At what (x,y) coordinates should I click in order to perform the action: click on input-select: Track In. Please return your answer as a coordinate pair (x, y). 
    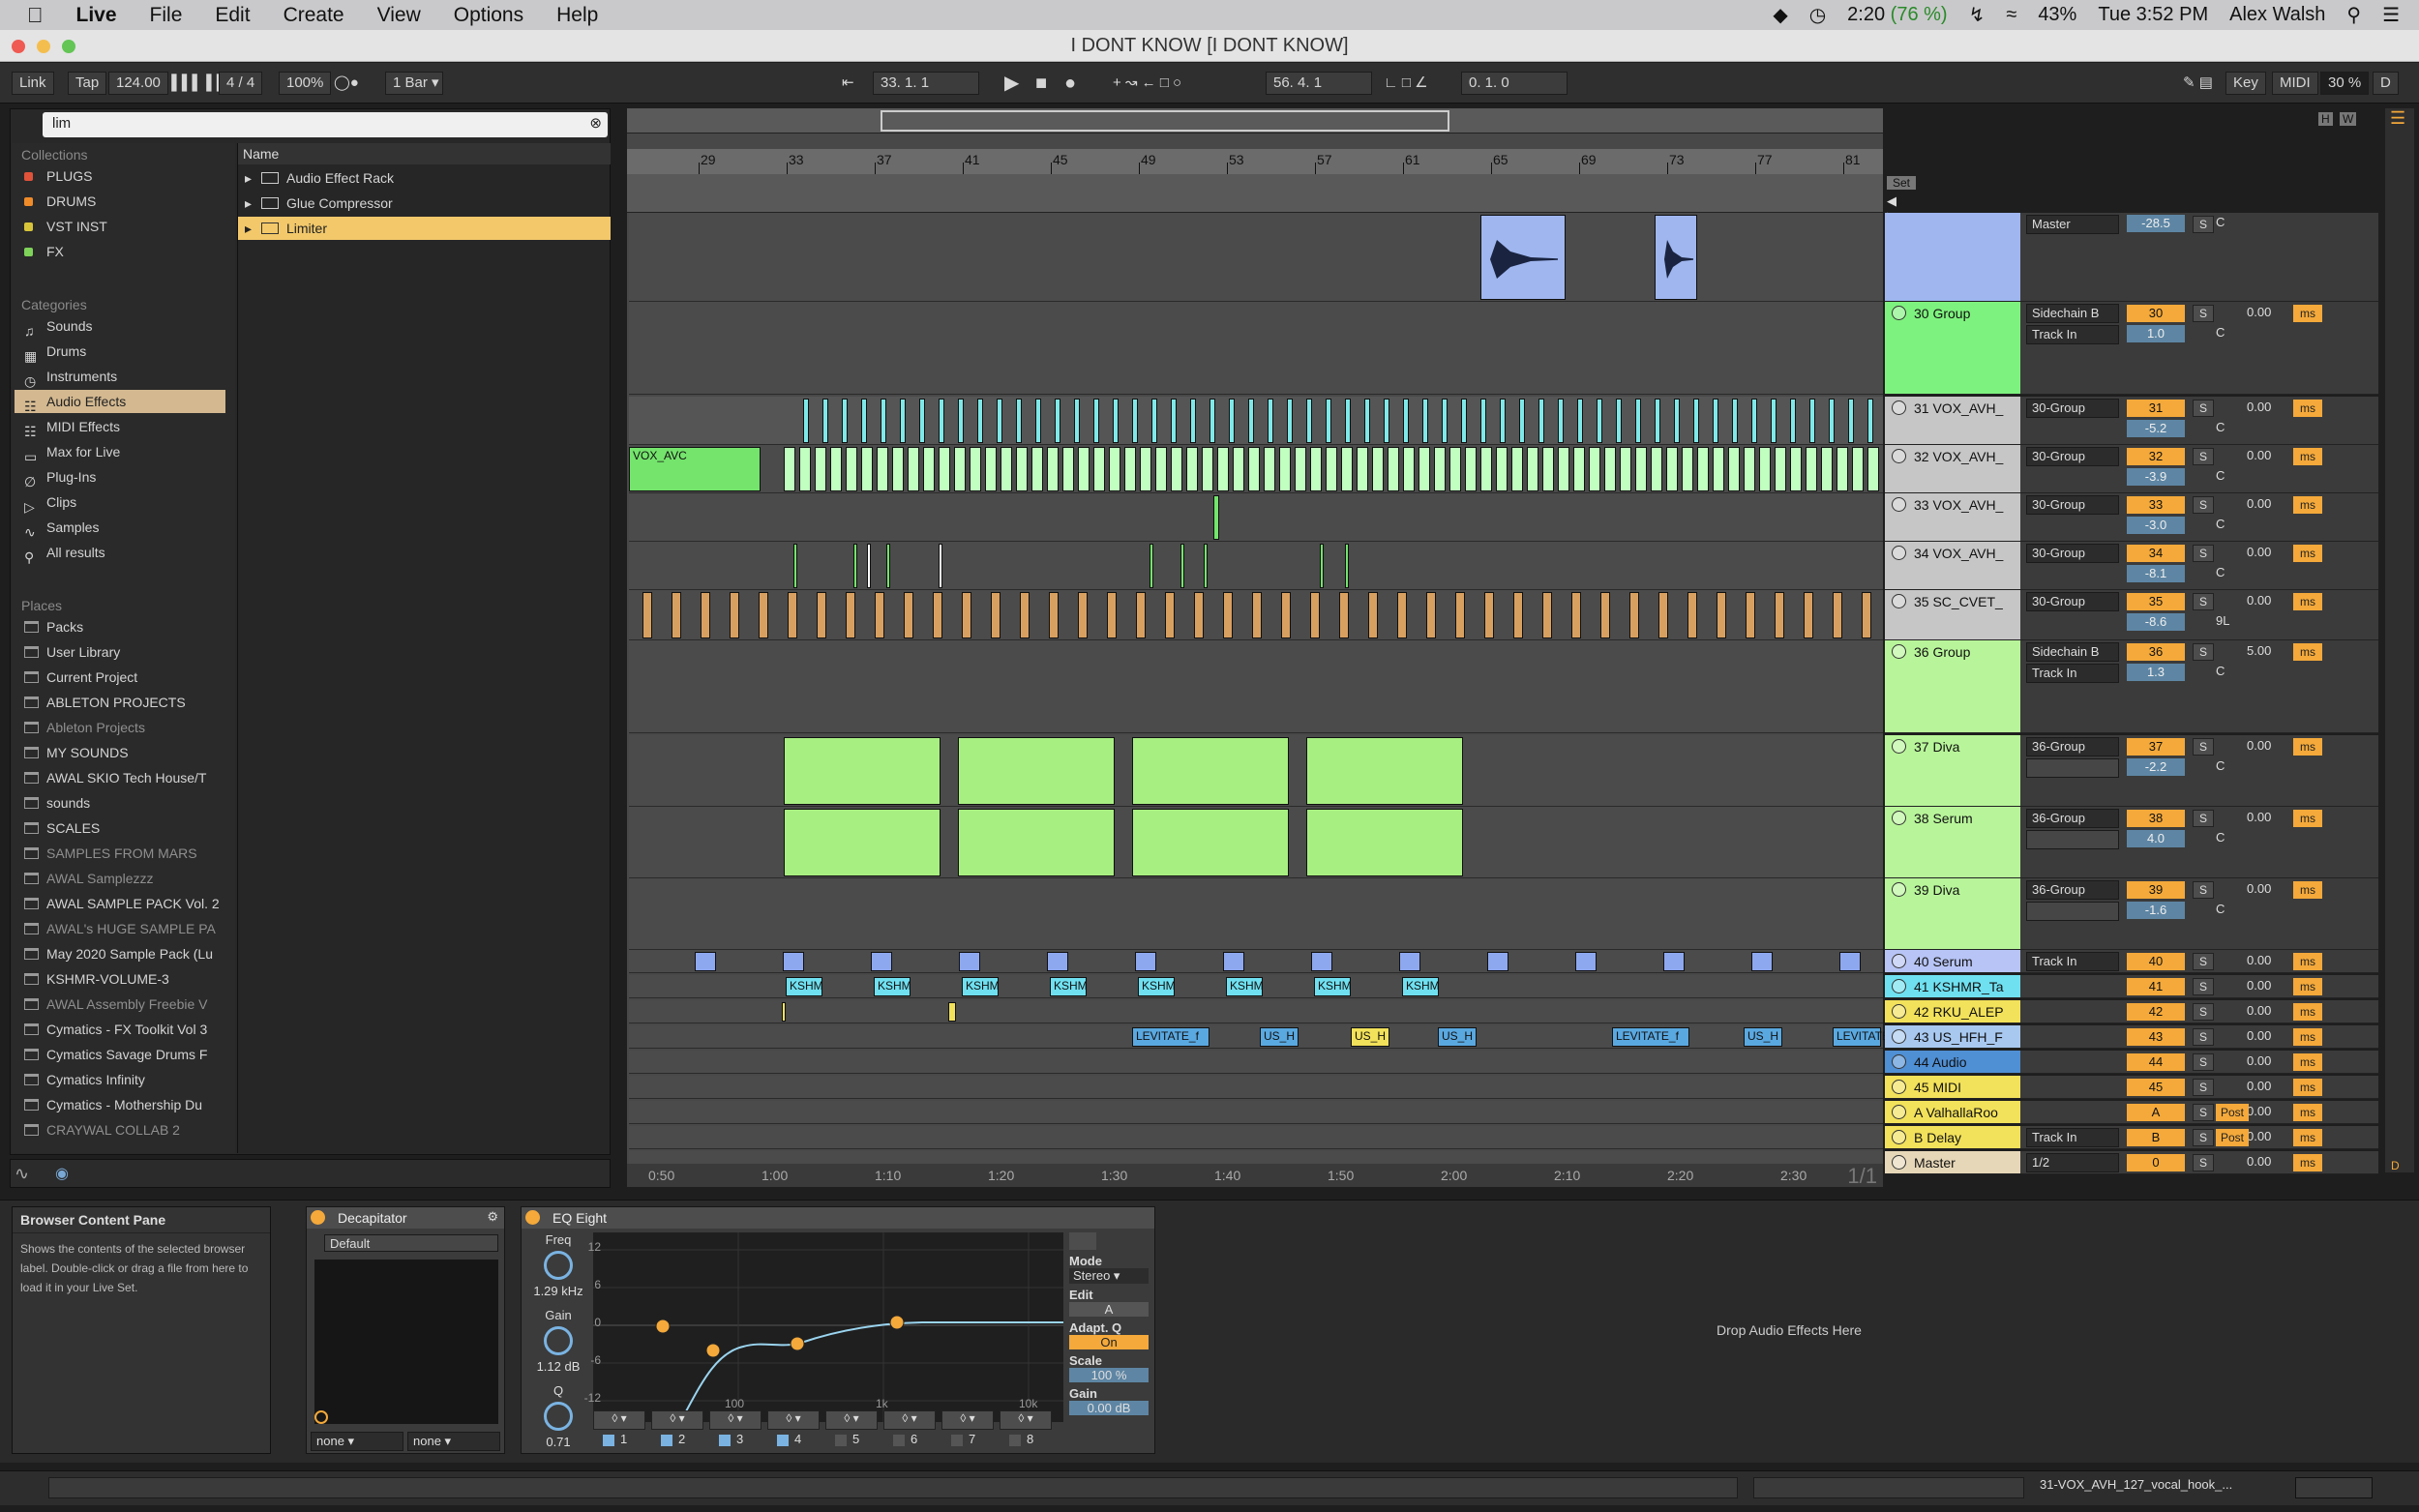
    Looking at the image, I should click on (2073, 334).